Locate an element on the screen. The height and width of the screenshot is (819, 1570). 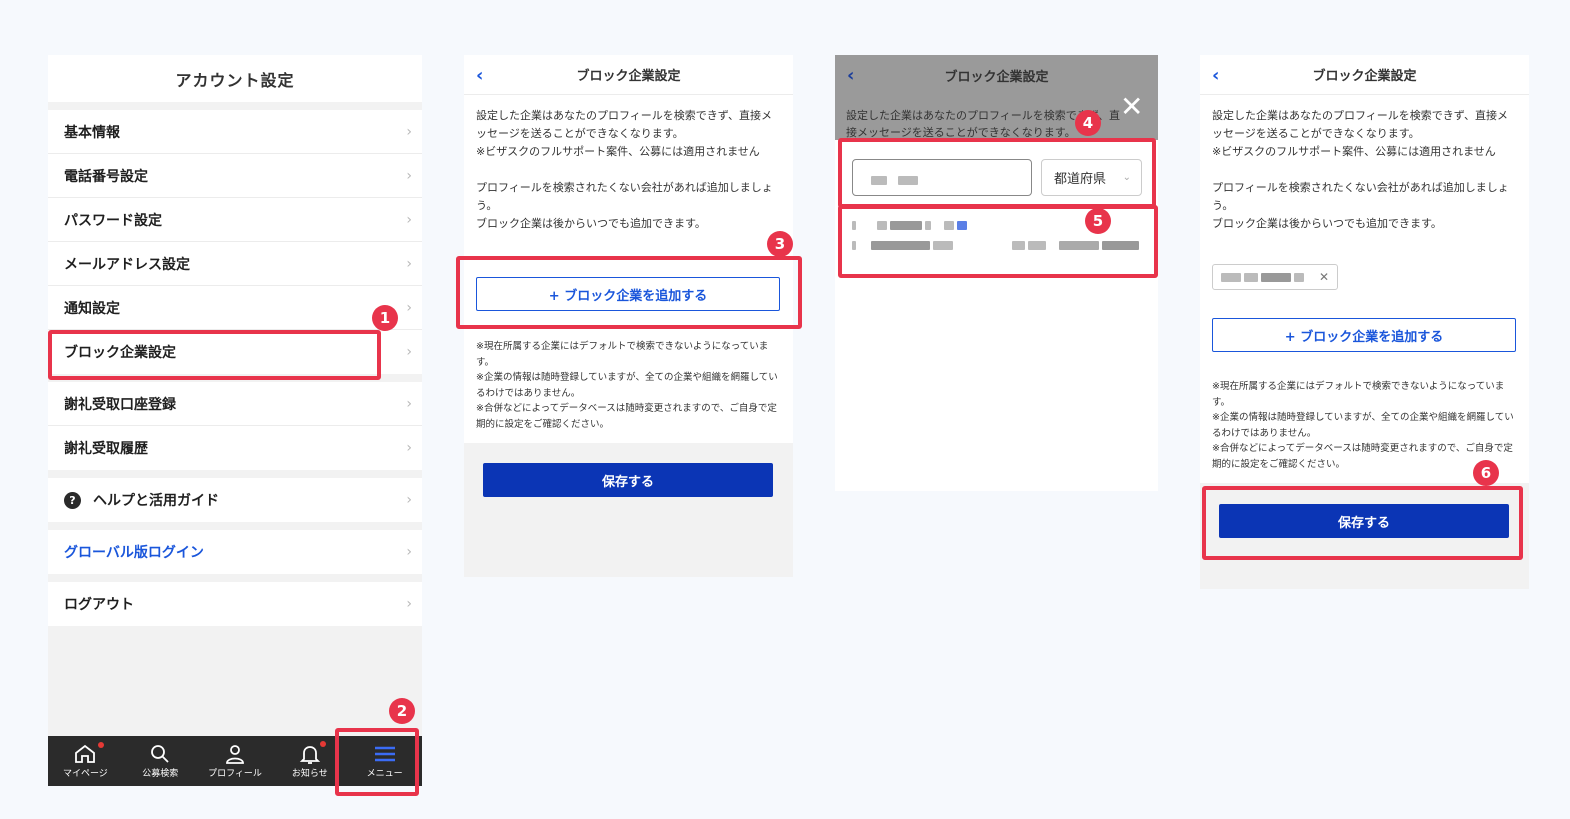
description-line: 設定した企業はあなたのプロフィールを検索できず、直 is located at coordinates (983, 115).